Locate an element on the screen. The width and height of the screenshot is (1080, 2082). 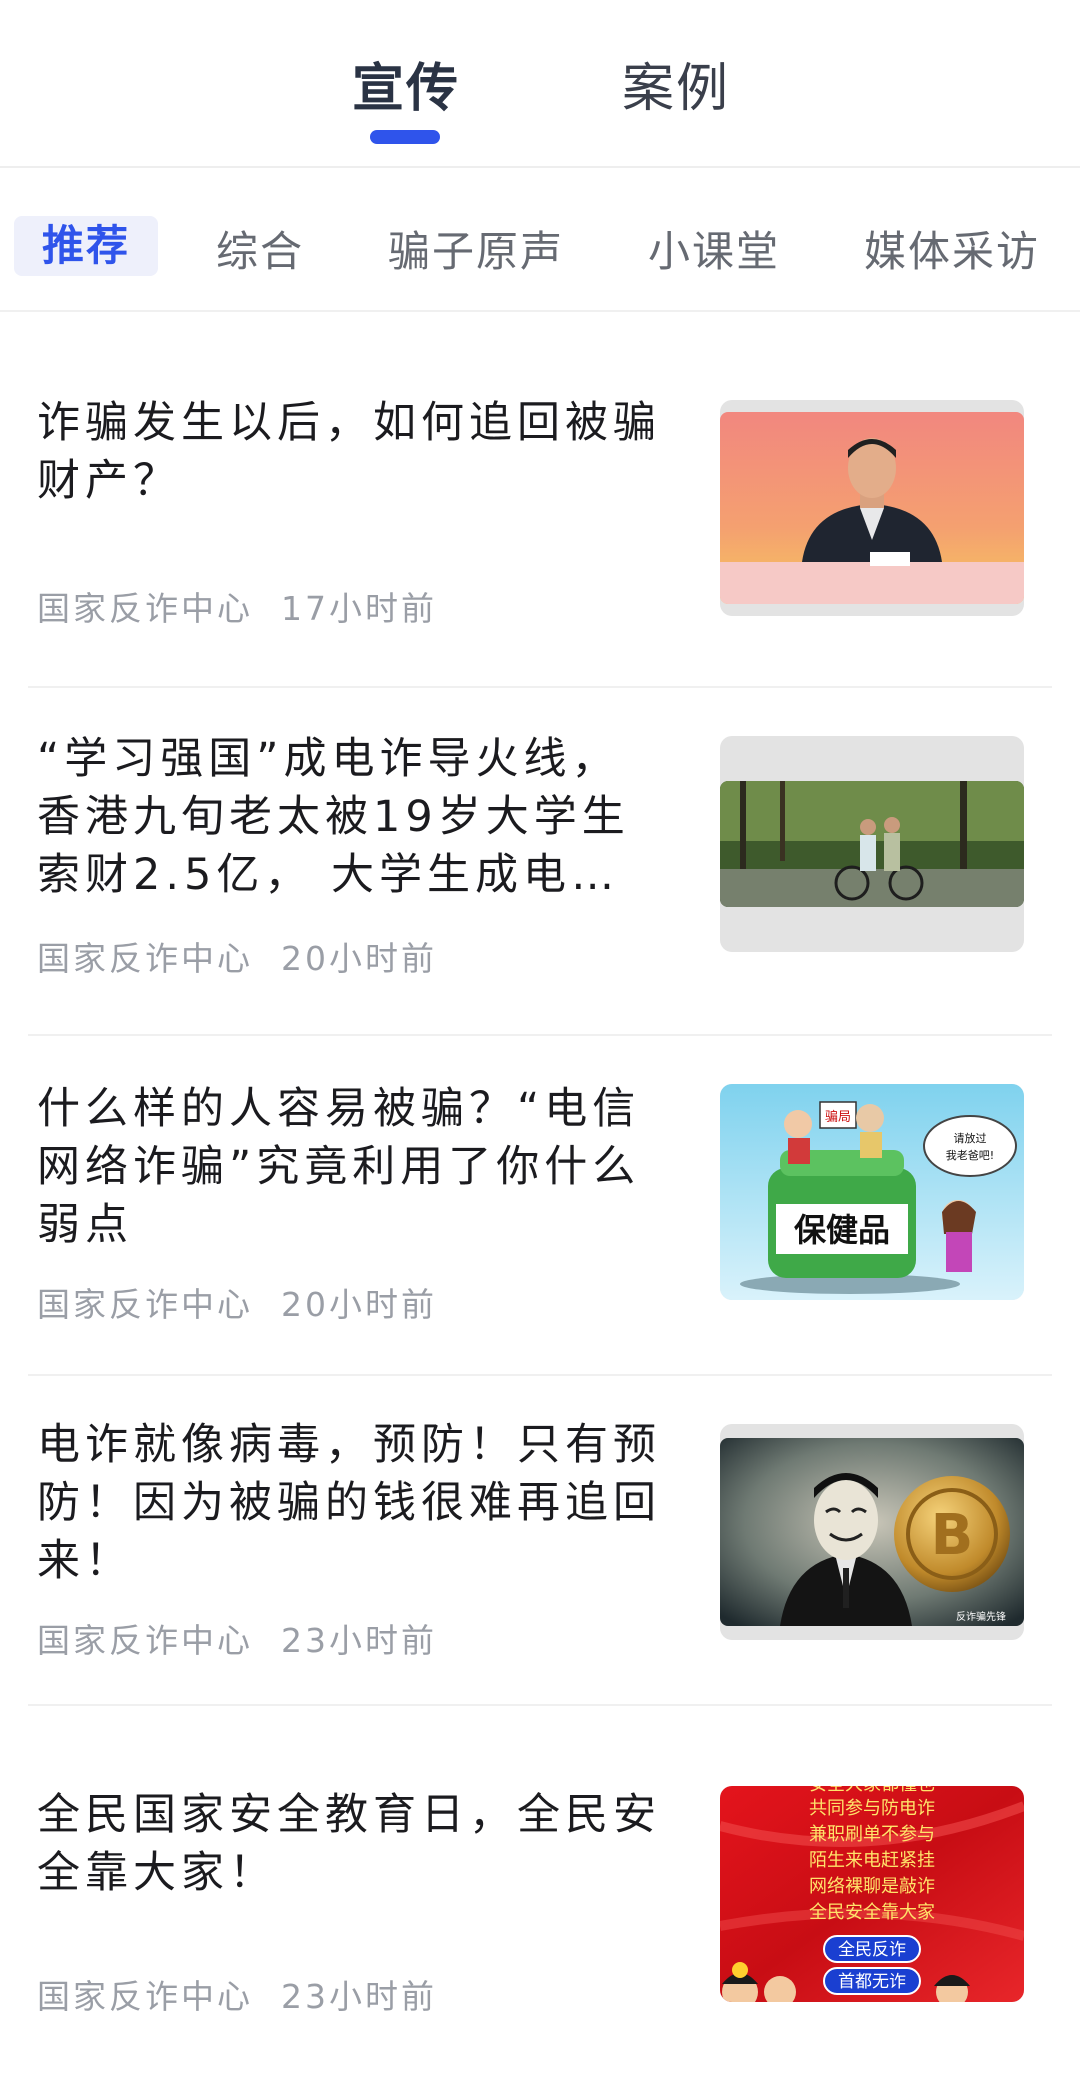
health-product-cartoon-image: 保健品 骗局 请放过 我老爸吧! is located at coordinates (872, 1192).